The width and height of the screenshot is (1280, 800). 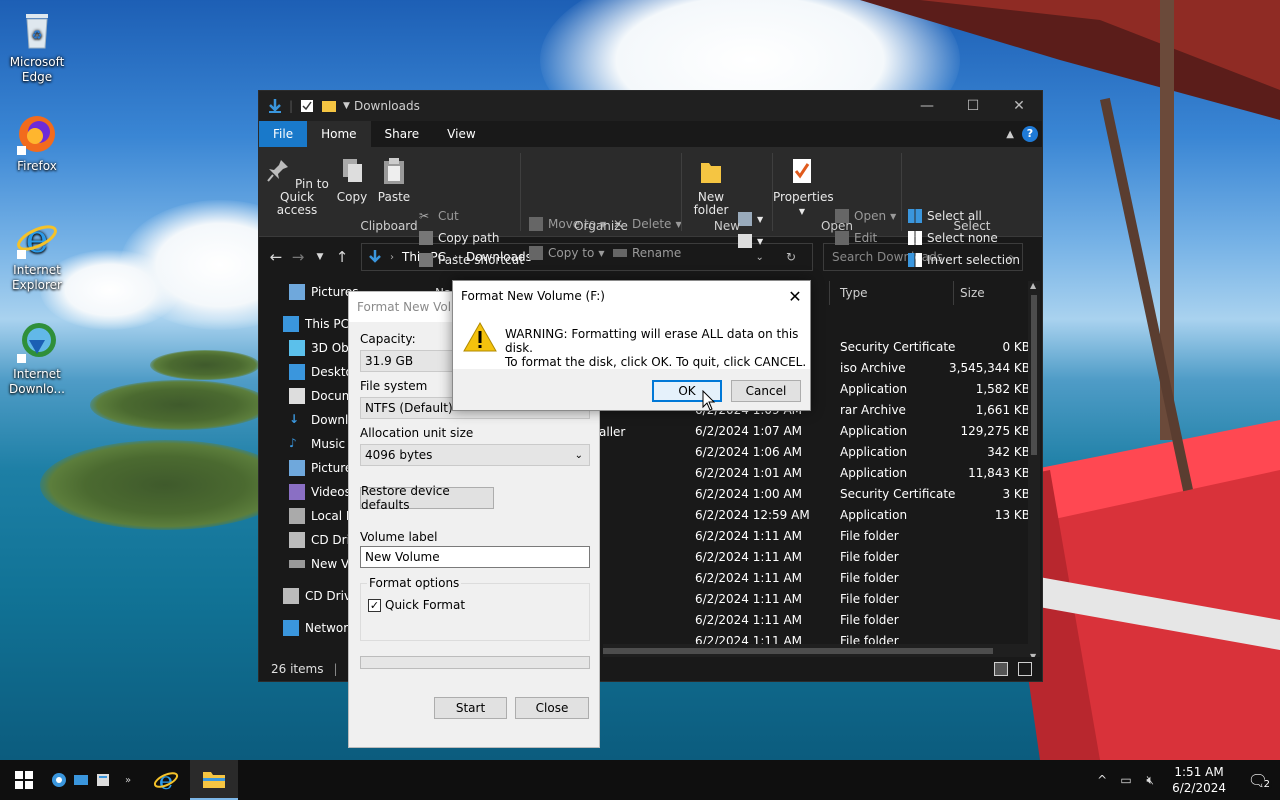 I want to click on up-arrow-icon: ↑, so click(x=342, y=257).